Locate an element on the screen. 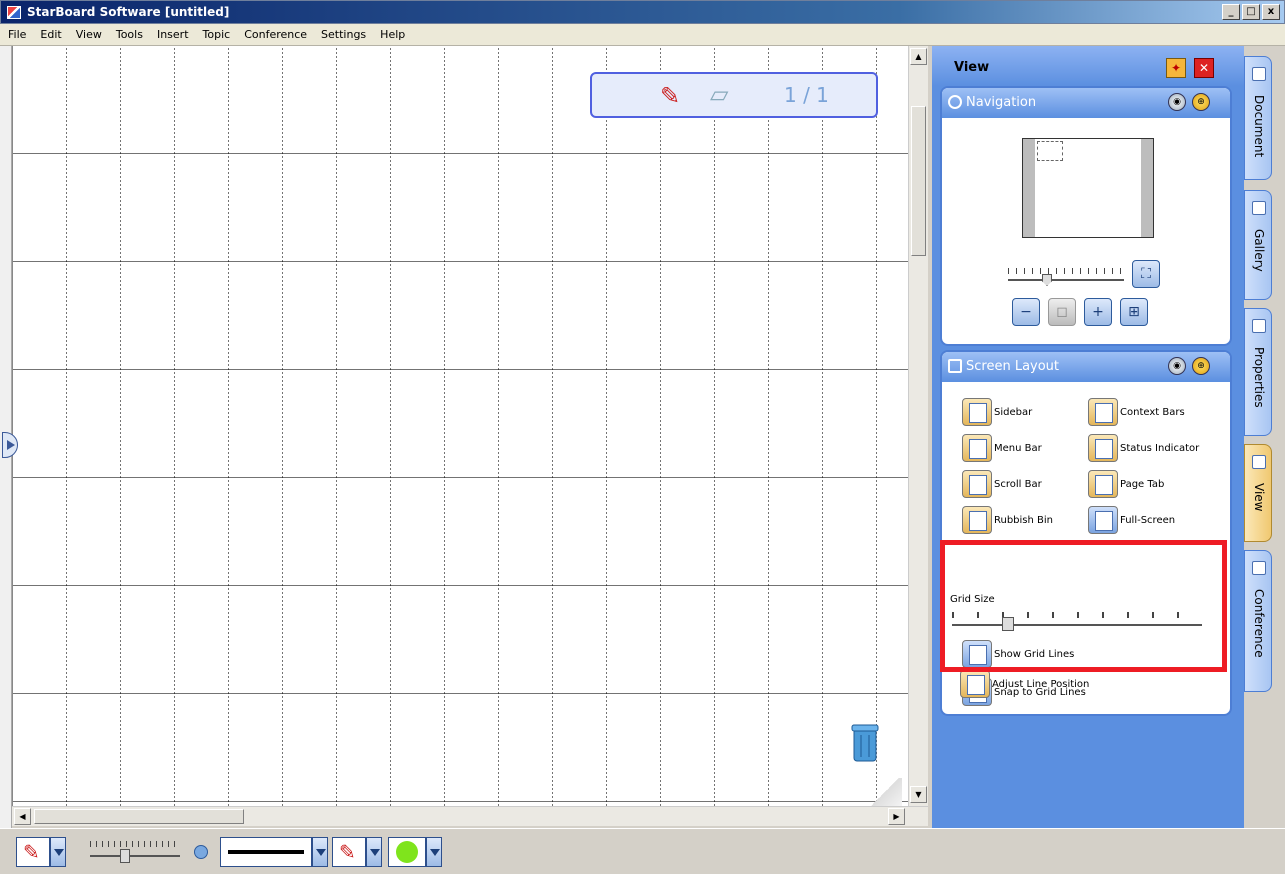  scroll-up-arrow: ▲ is located at coordinates (918, 56).